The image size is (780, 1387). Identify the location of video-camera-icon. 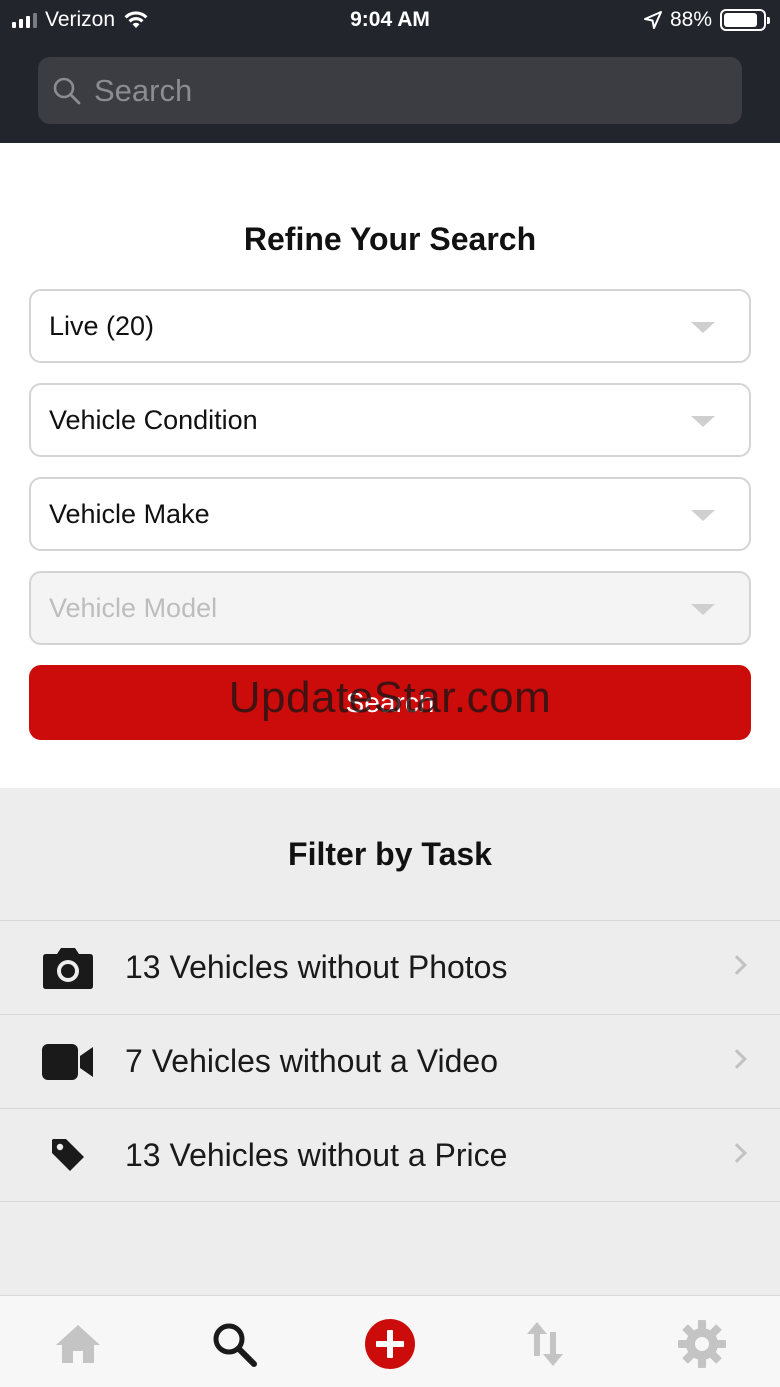
(68, 1062).